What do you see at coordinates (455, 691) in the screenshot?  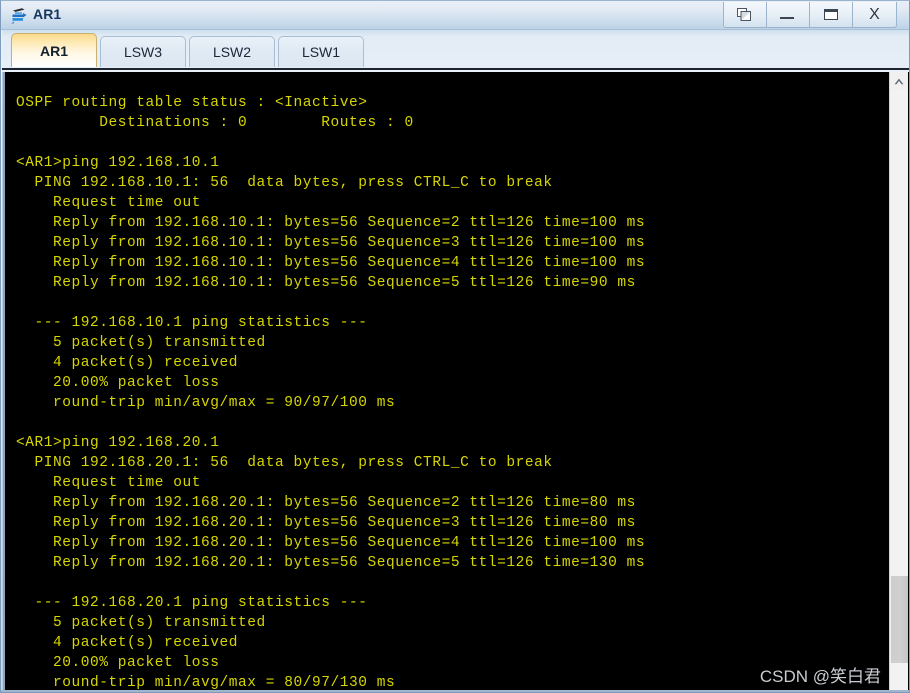 I see `window-bottom-edge` at bounding box center [455, 691].